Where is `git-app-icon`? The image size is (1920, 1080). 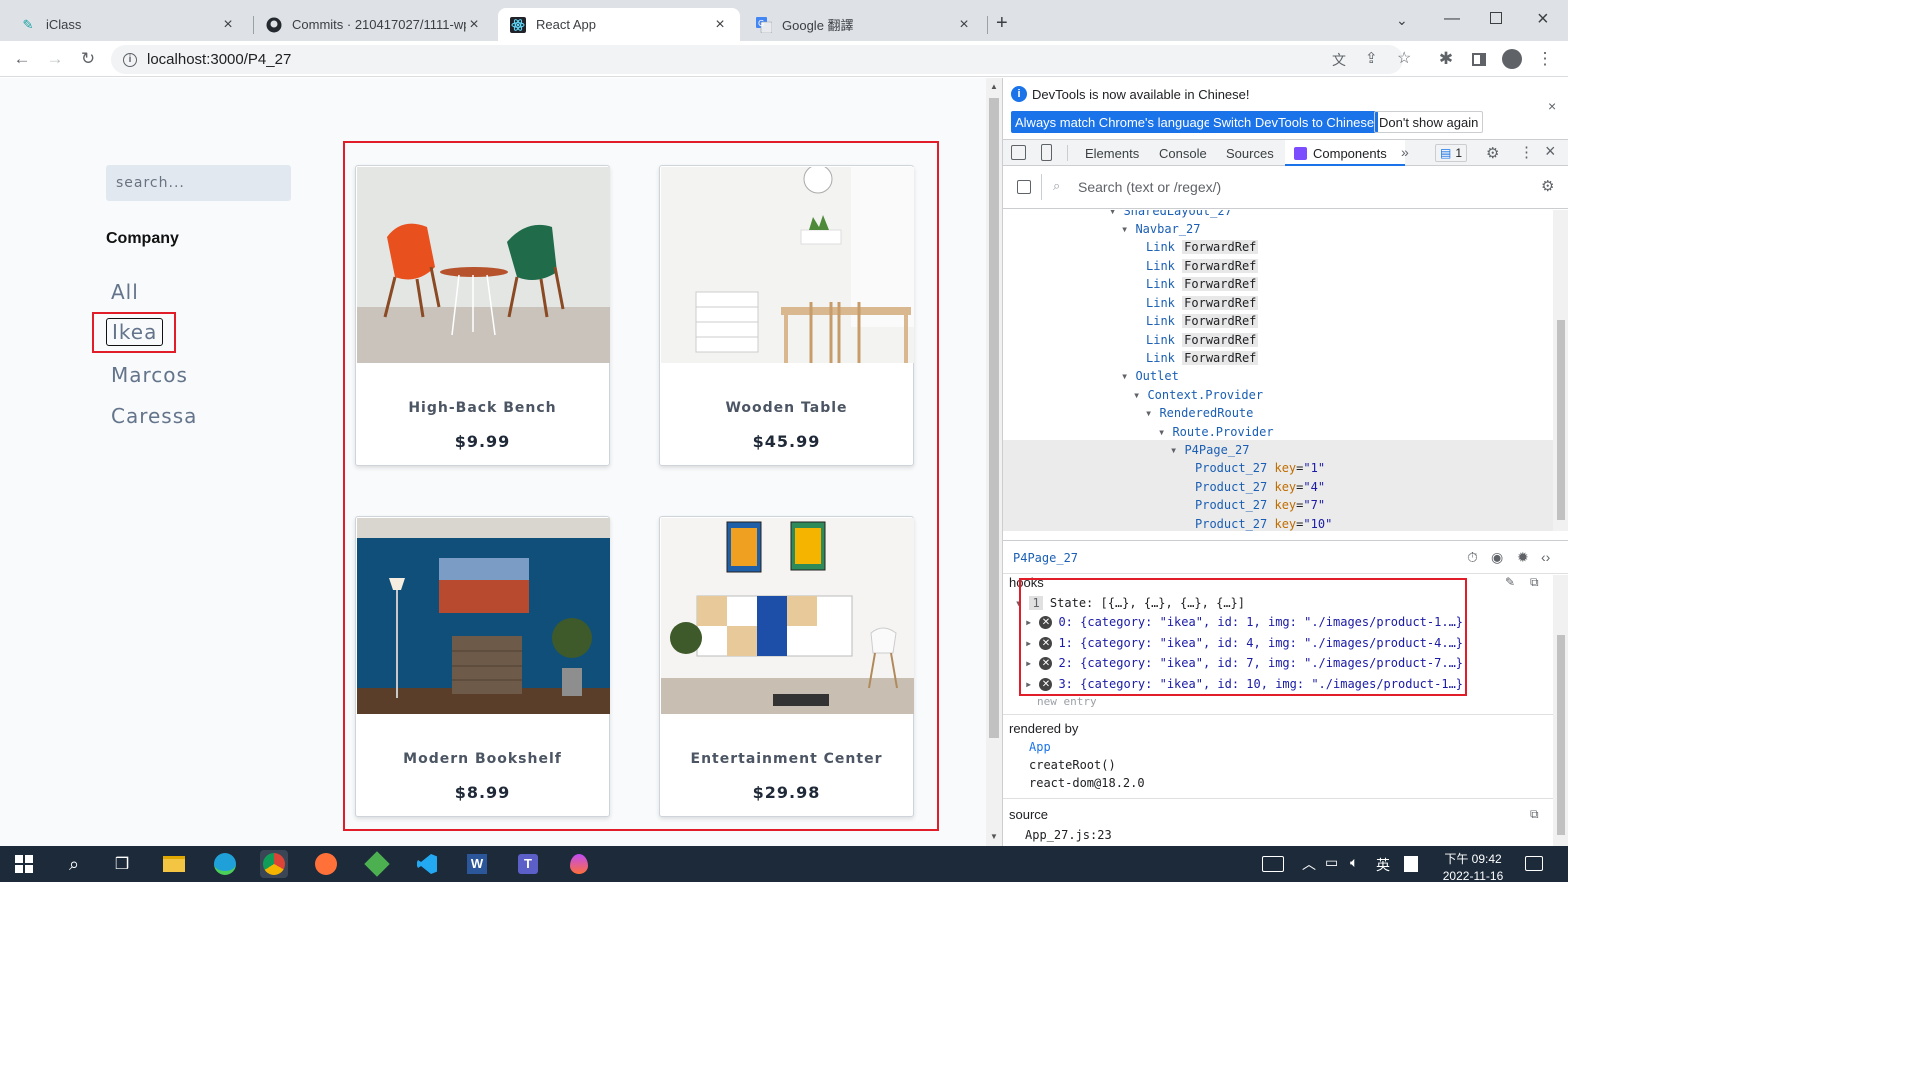 git-app-icon is located at coordinates (377, 864).